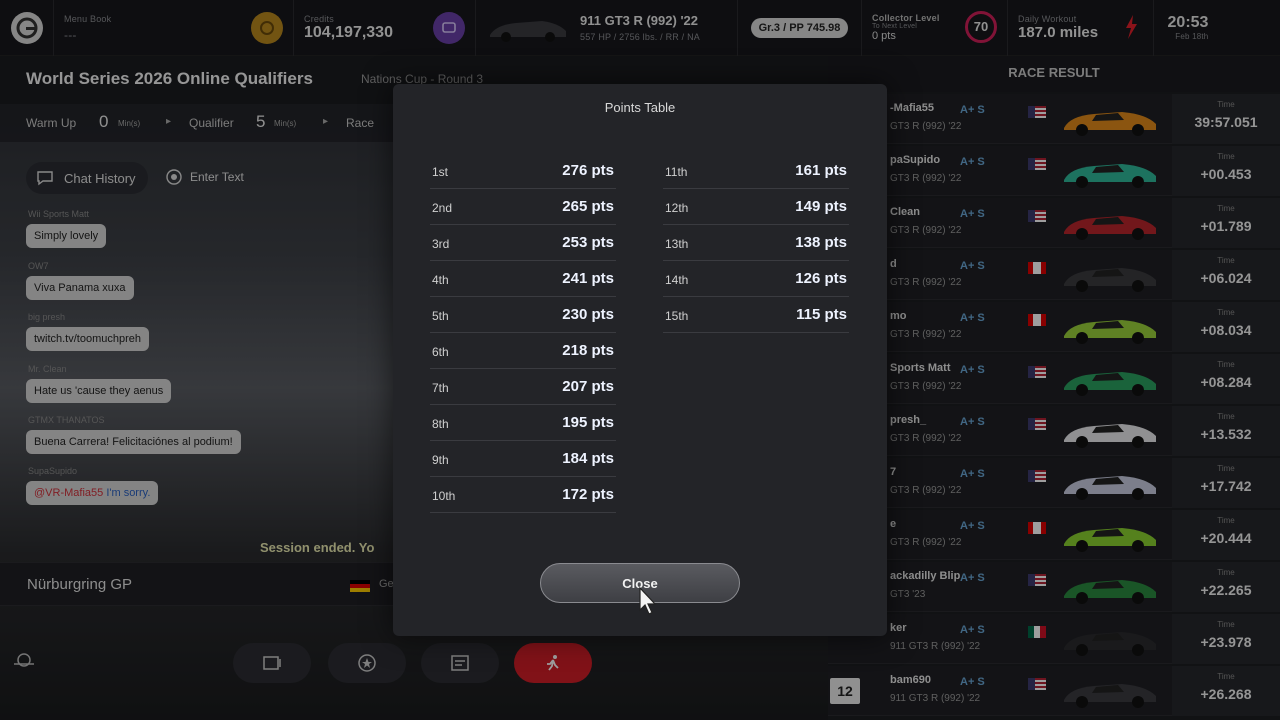 The image size is (1280, 720). What do you see at coordinates (440, 388) in the screenshot?
I see `points-position: 7th` at bounding box center [440, 388].